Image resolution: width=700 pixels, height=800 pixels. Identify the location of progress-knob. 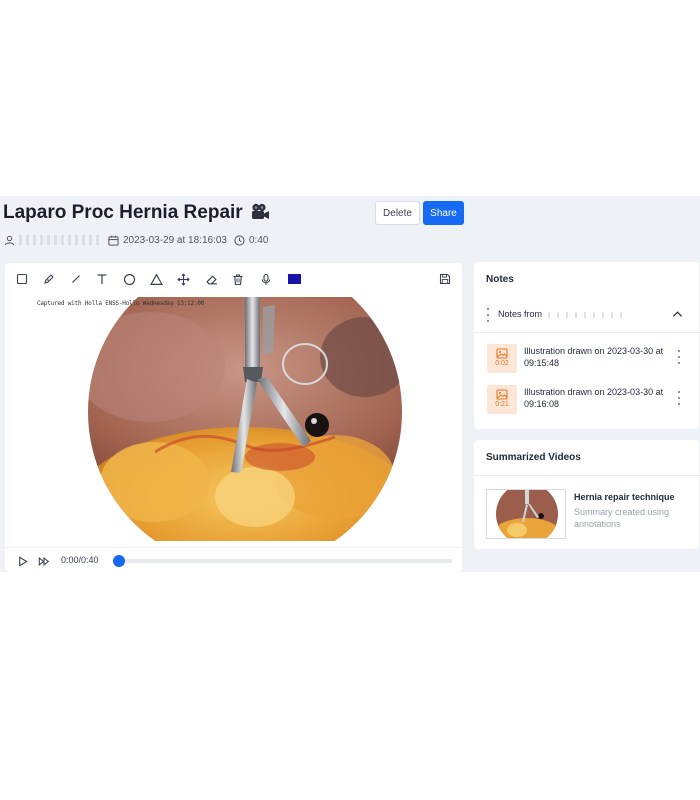
(119, 561).